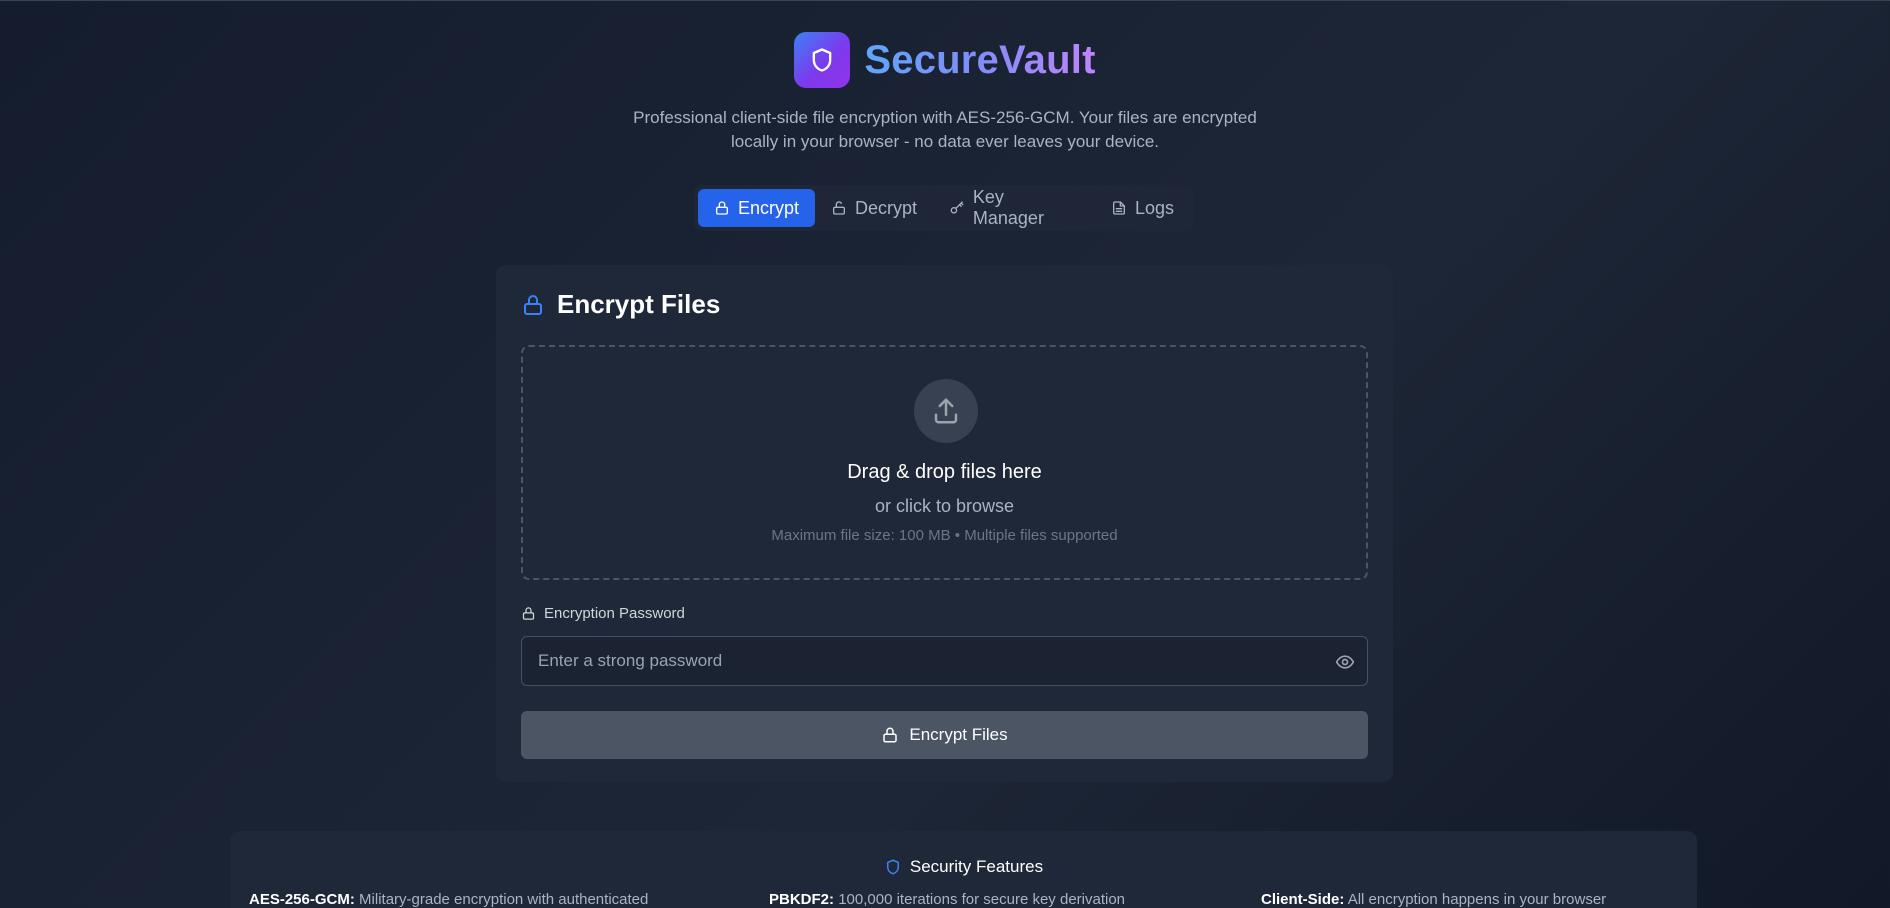 This screenshot has width=1890, height=908. I want to click on eye-icon, so click(1345, 662).